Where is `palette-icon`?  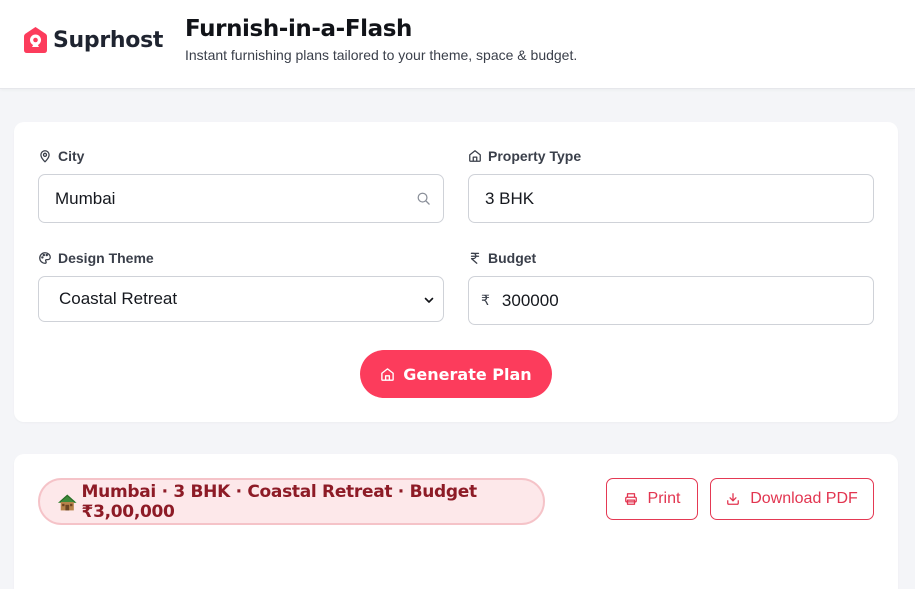 palette-icon is located at coordinates (45, 258).